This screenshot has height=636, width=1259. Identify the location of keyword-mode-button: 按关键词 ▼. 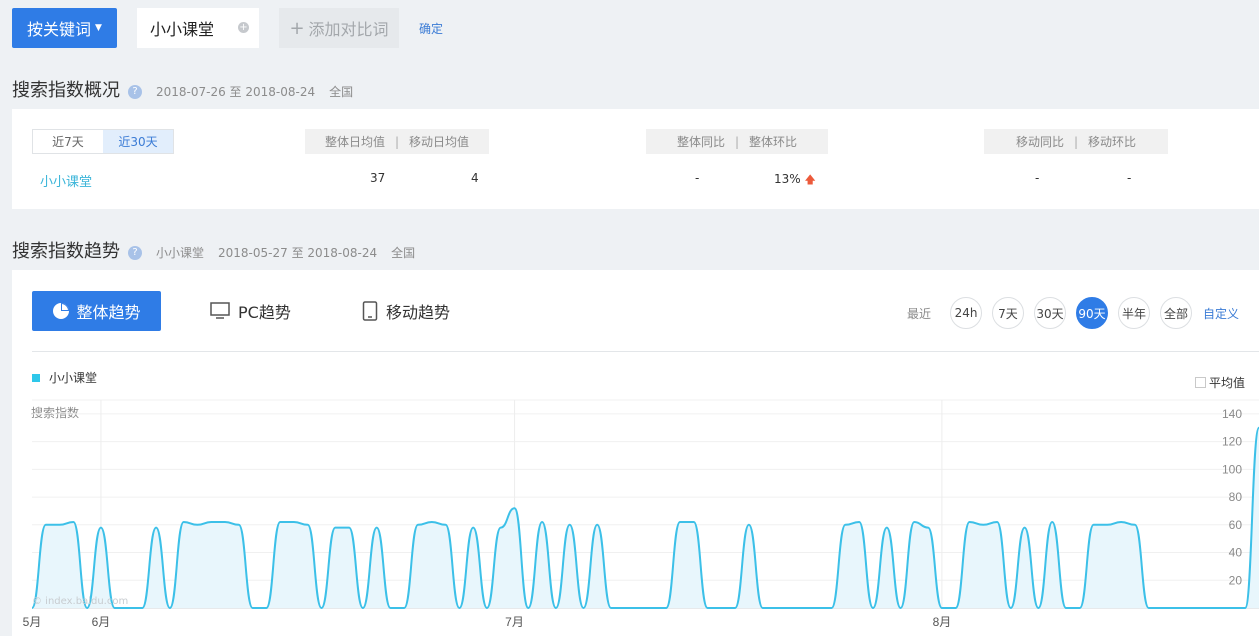
(64, 28).